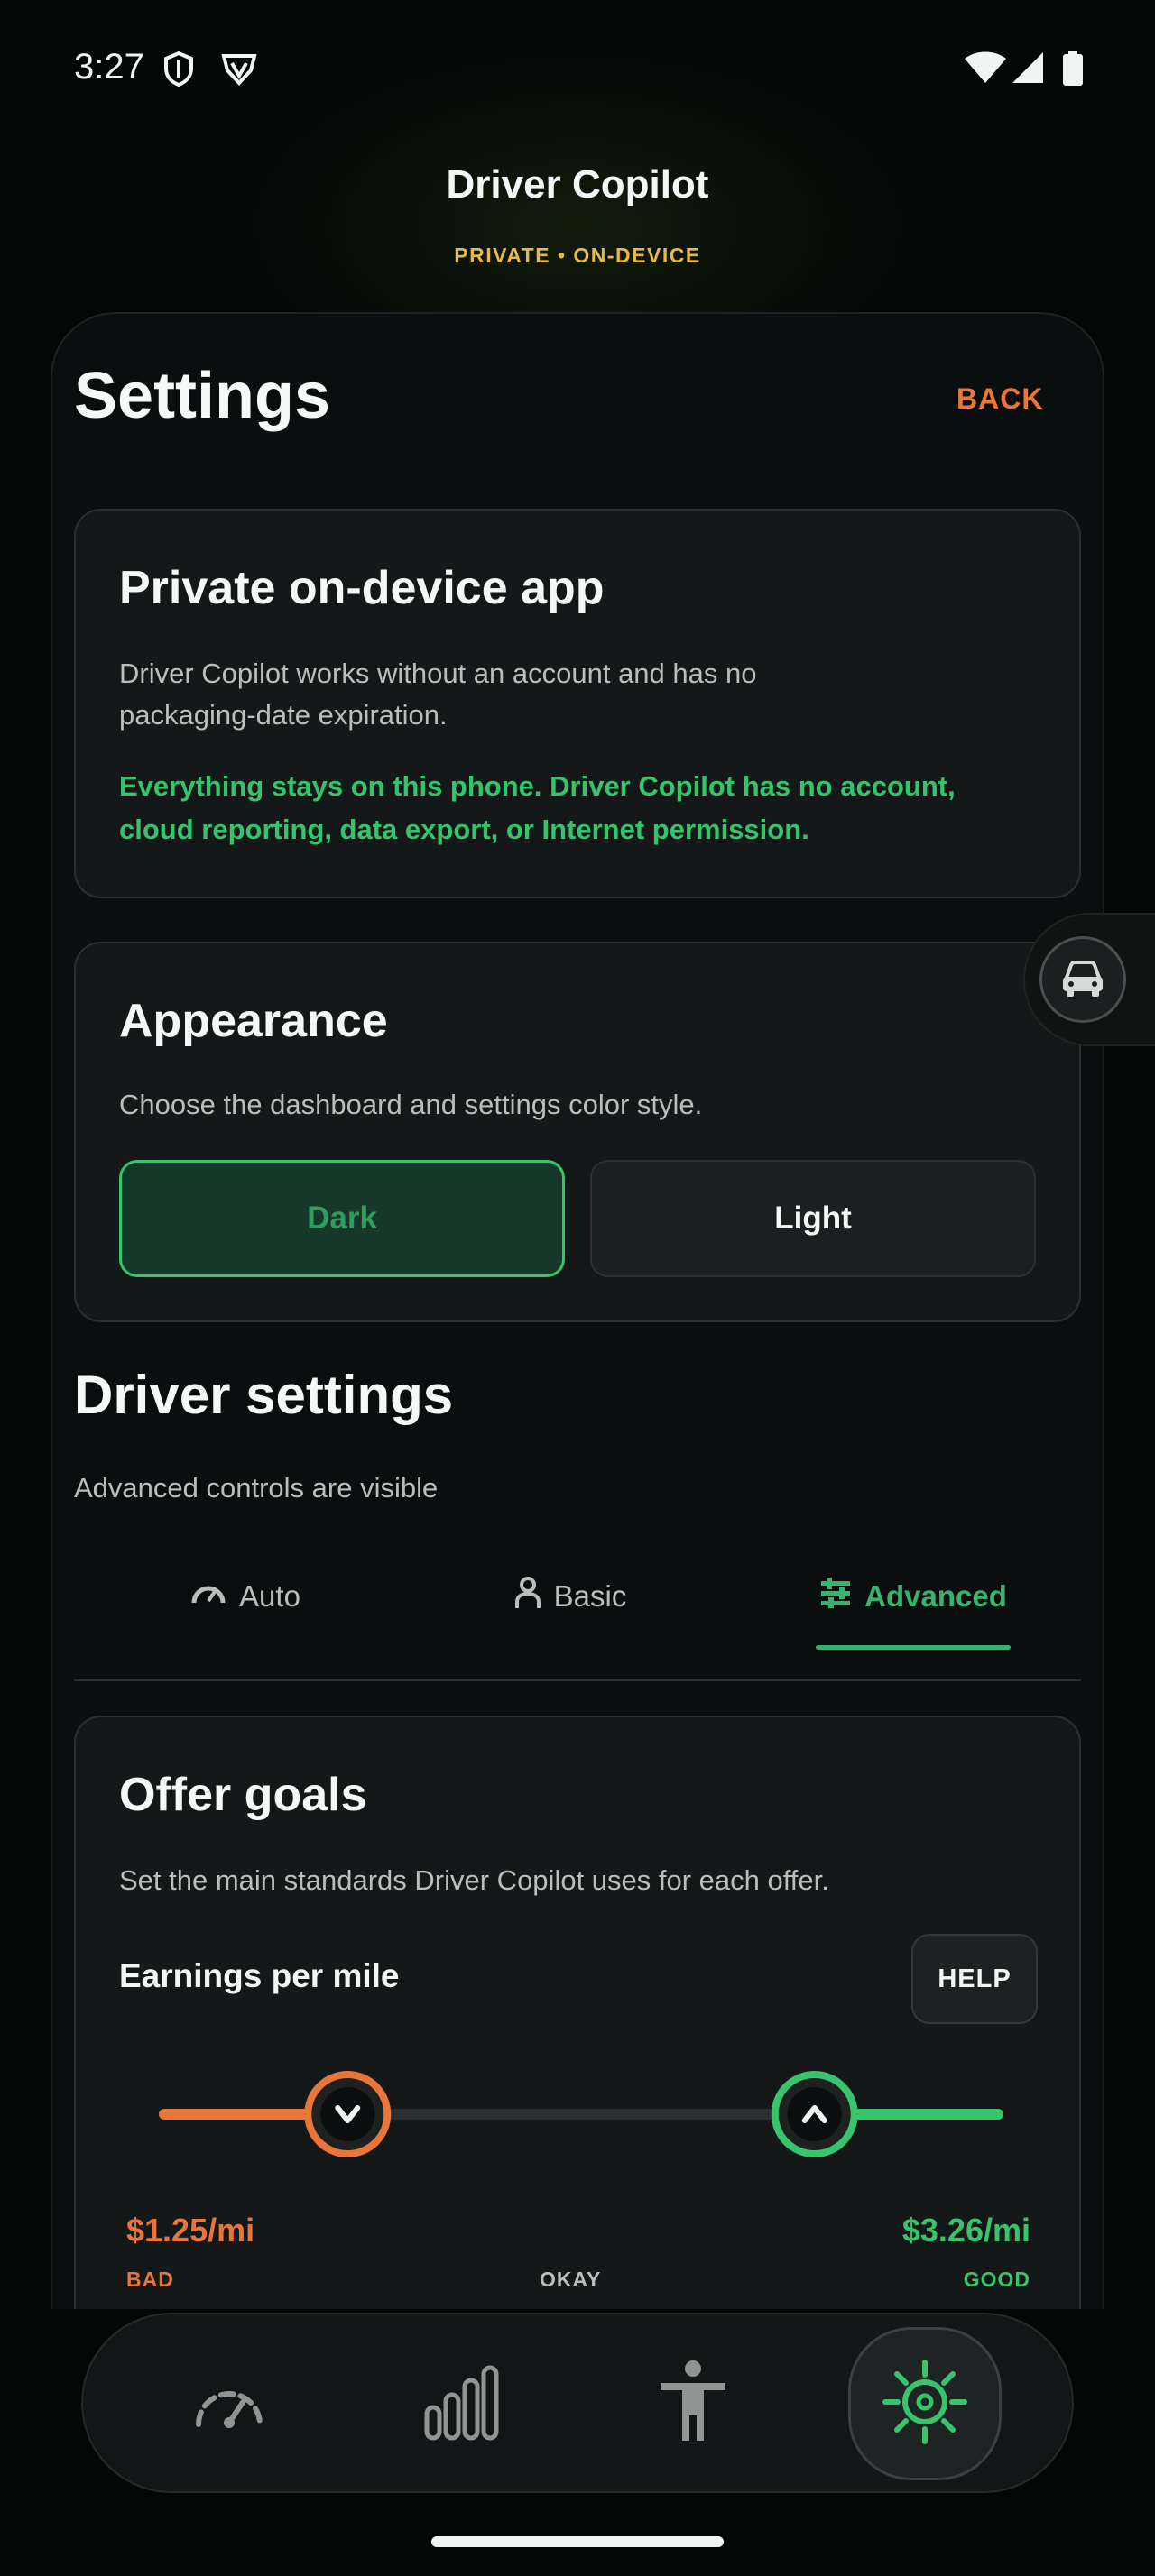 The width and height of the screenshot is (1155, 2576). Describe the element at coordinates (109, 67) in the screenshot. I see `status-time: 3:27` at that location.